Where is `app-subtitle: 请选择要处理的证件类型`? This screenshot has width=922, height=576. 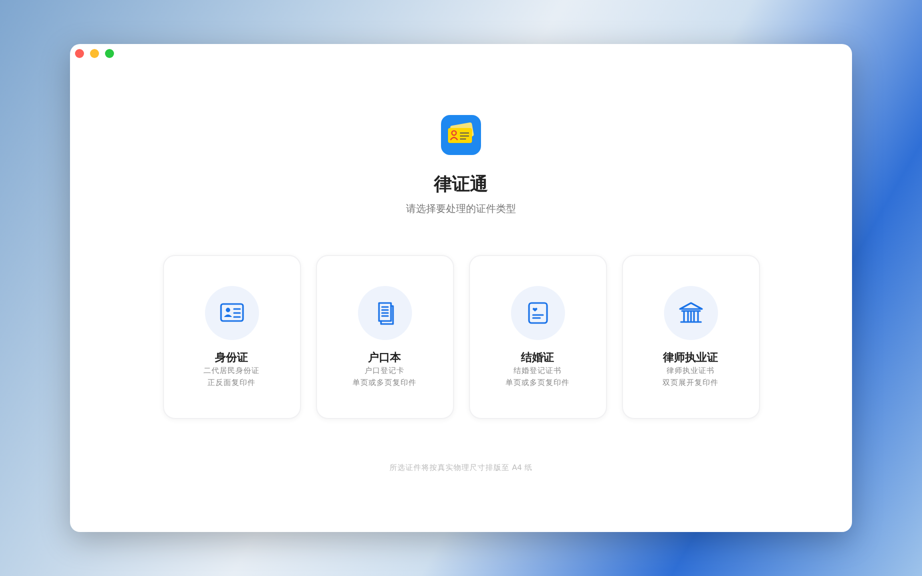
app-subtitle: 请选择要处理的证件类型 is located at coordinates (461, 210).